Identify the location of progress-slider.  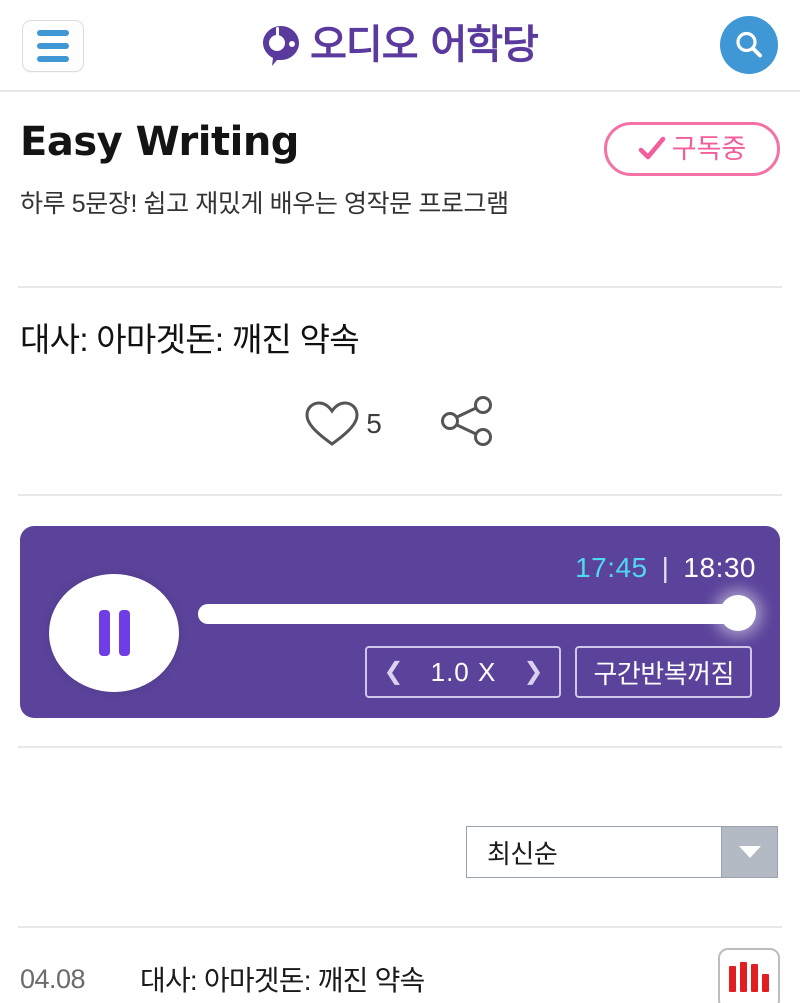
(477, 613).